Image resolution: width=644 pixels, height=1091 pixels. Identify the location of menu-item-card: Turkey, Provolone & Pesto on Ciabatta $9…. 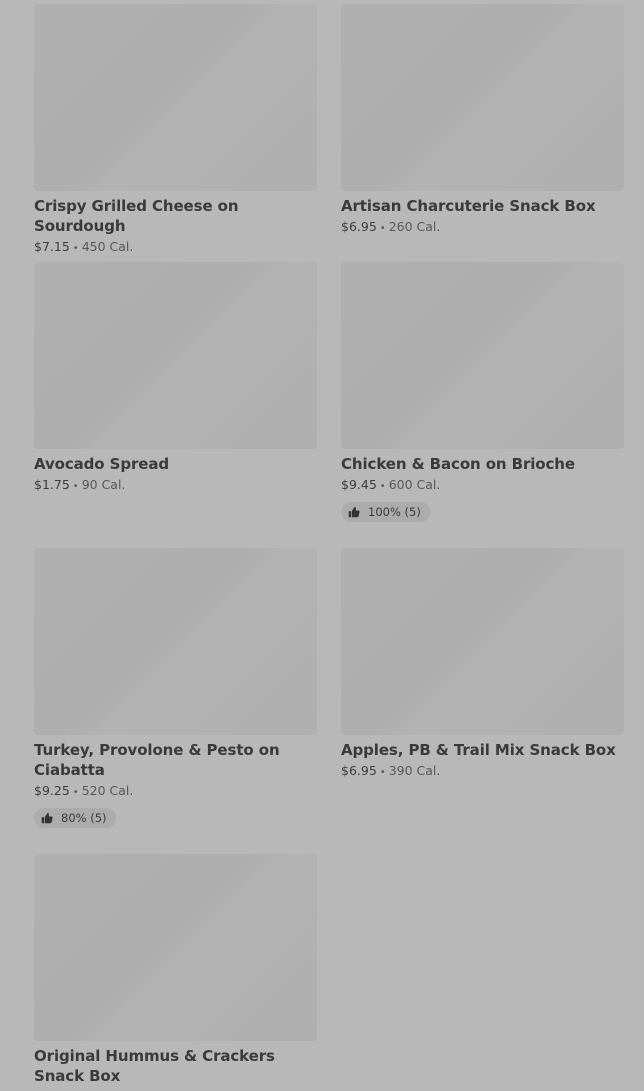
(175, 688).